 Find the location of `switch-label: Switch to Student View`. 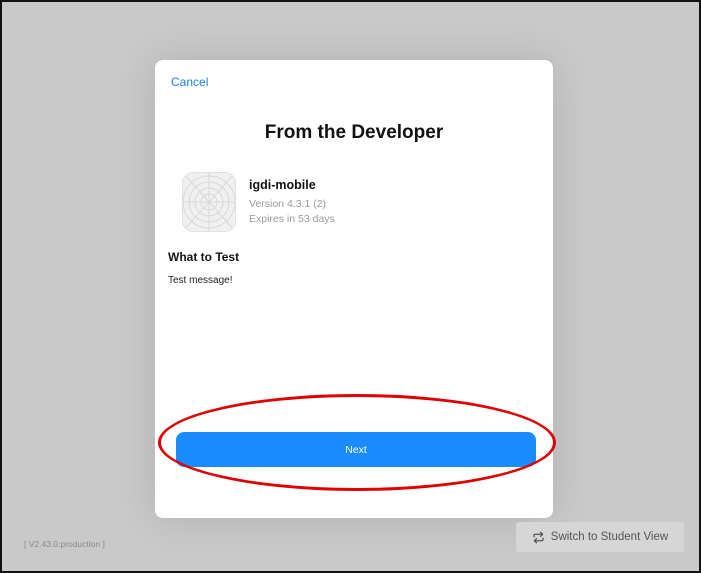

switch-label: Switch to Student View is located at coordinates (609, 537).